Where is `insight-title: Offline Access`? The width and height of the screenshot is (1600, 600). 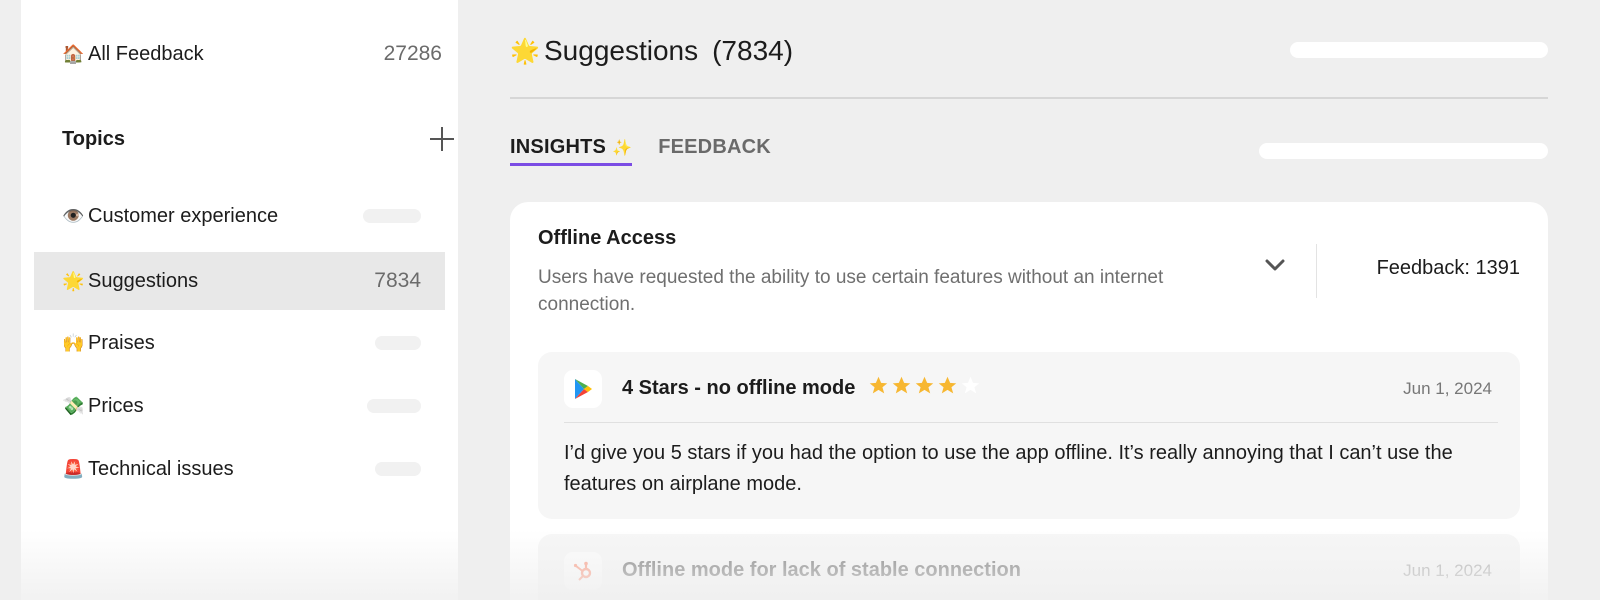 insight-title: Offline Access is located at coordinates (607, 238).